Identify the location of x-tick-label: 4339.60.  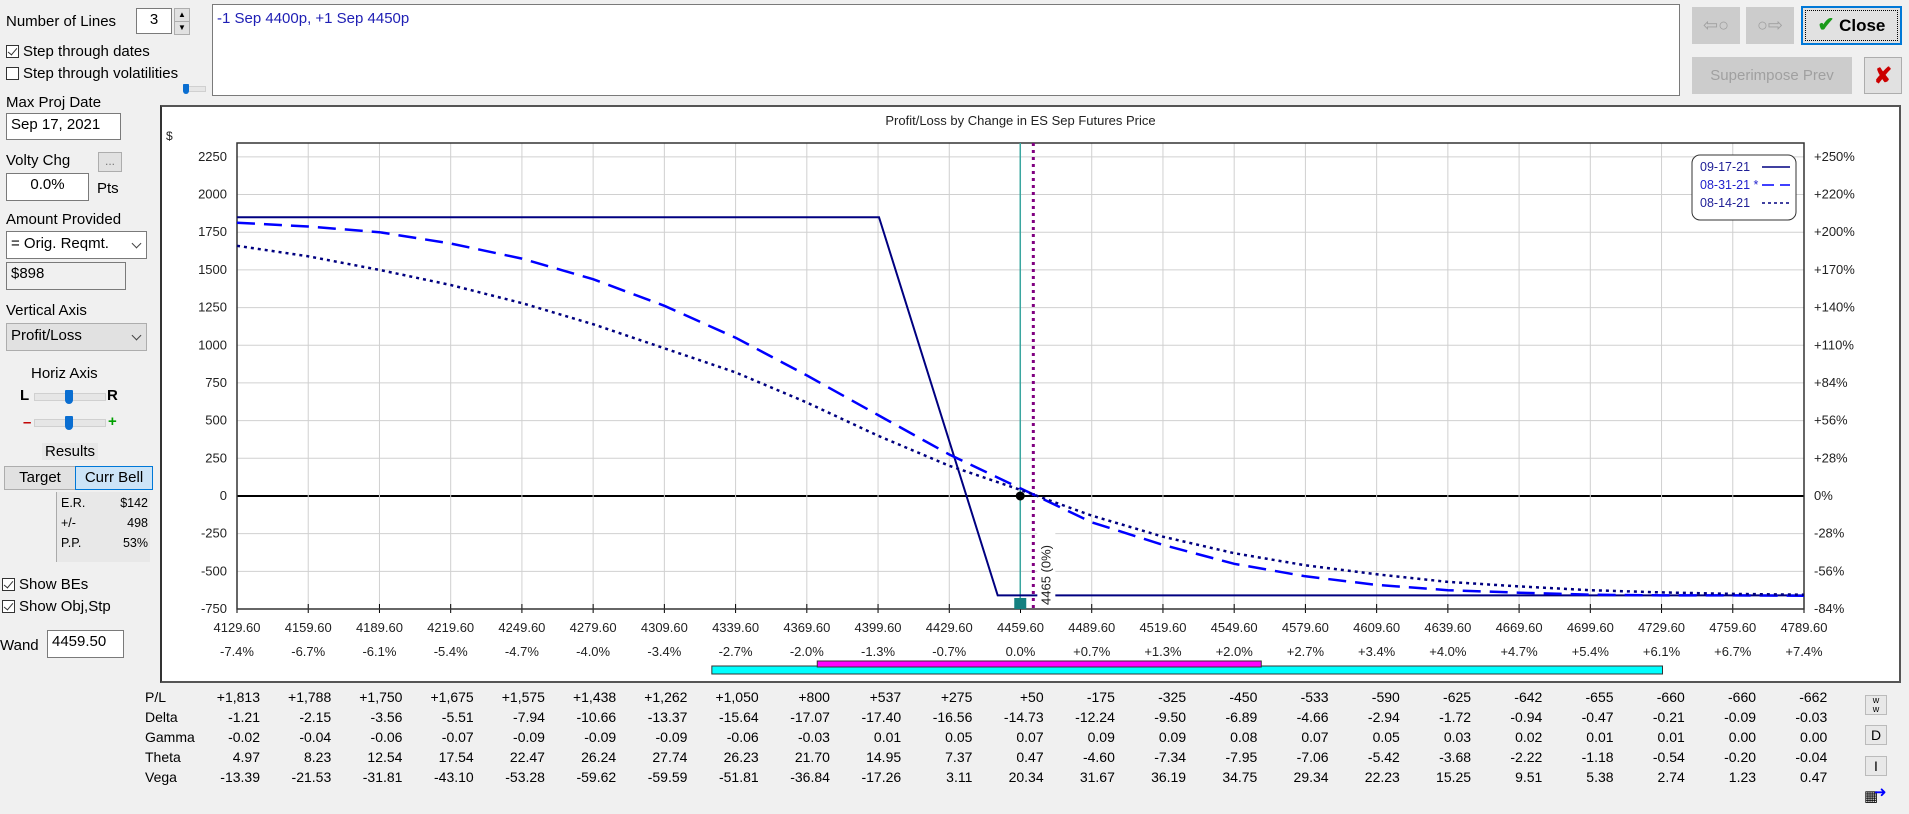
(735, 627).